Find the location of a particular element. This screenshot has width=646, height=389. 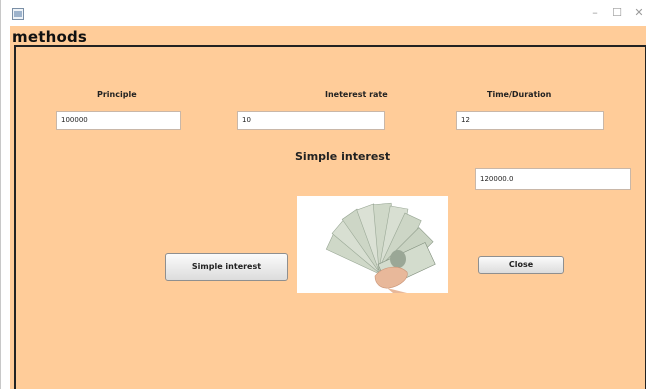

maximize-button: ☐ is located at coordinates (617, 13).